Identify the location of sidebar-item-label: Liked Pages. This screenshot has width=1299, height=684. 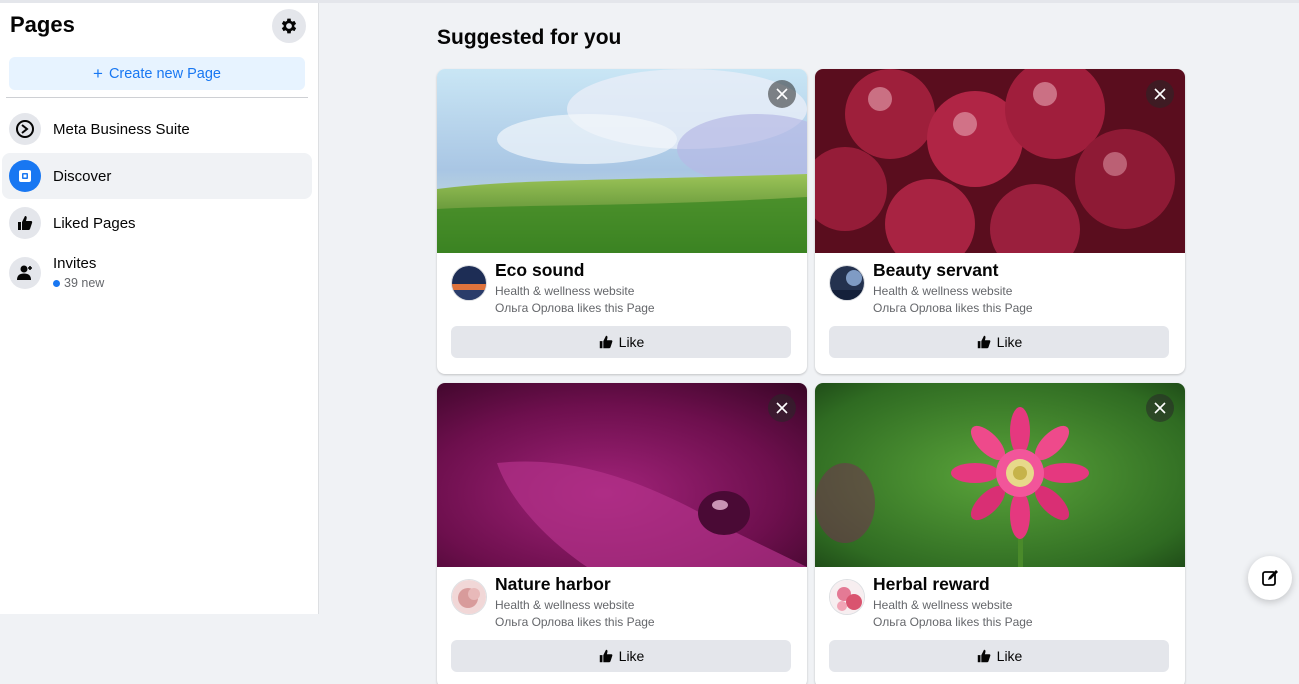
(94, 223).